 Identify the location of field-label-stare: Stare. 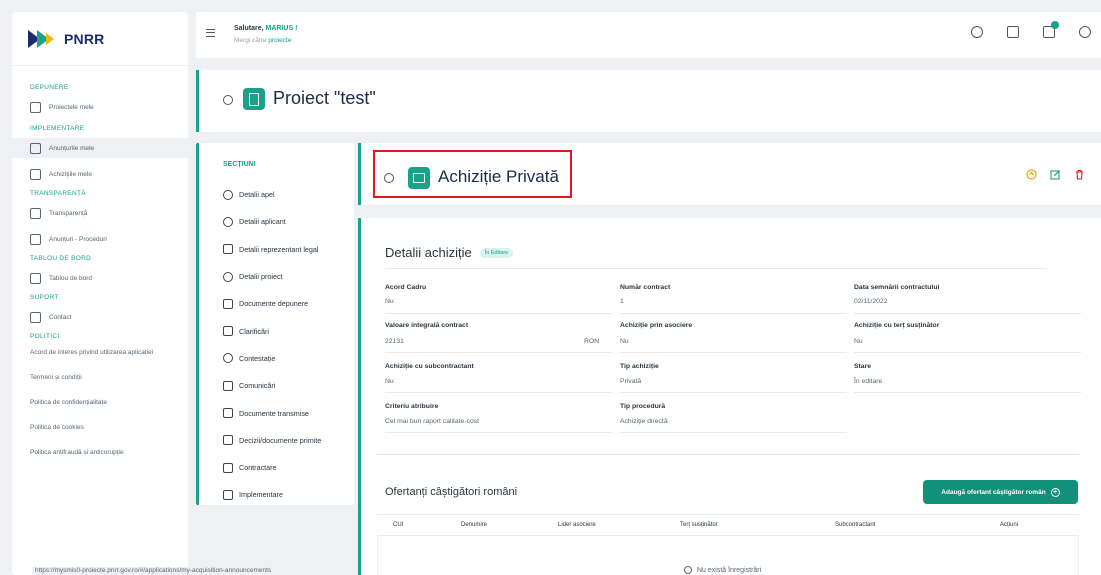
(863, 366).